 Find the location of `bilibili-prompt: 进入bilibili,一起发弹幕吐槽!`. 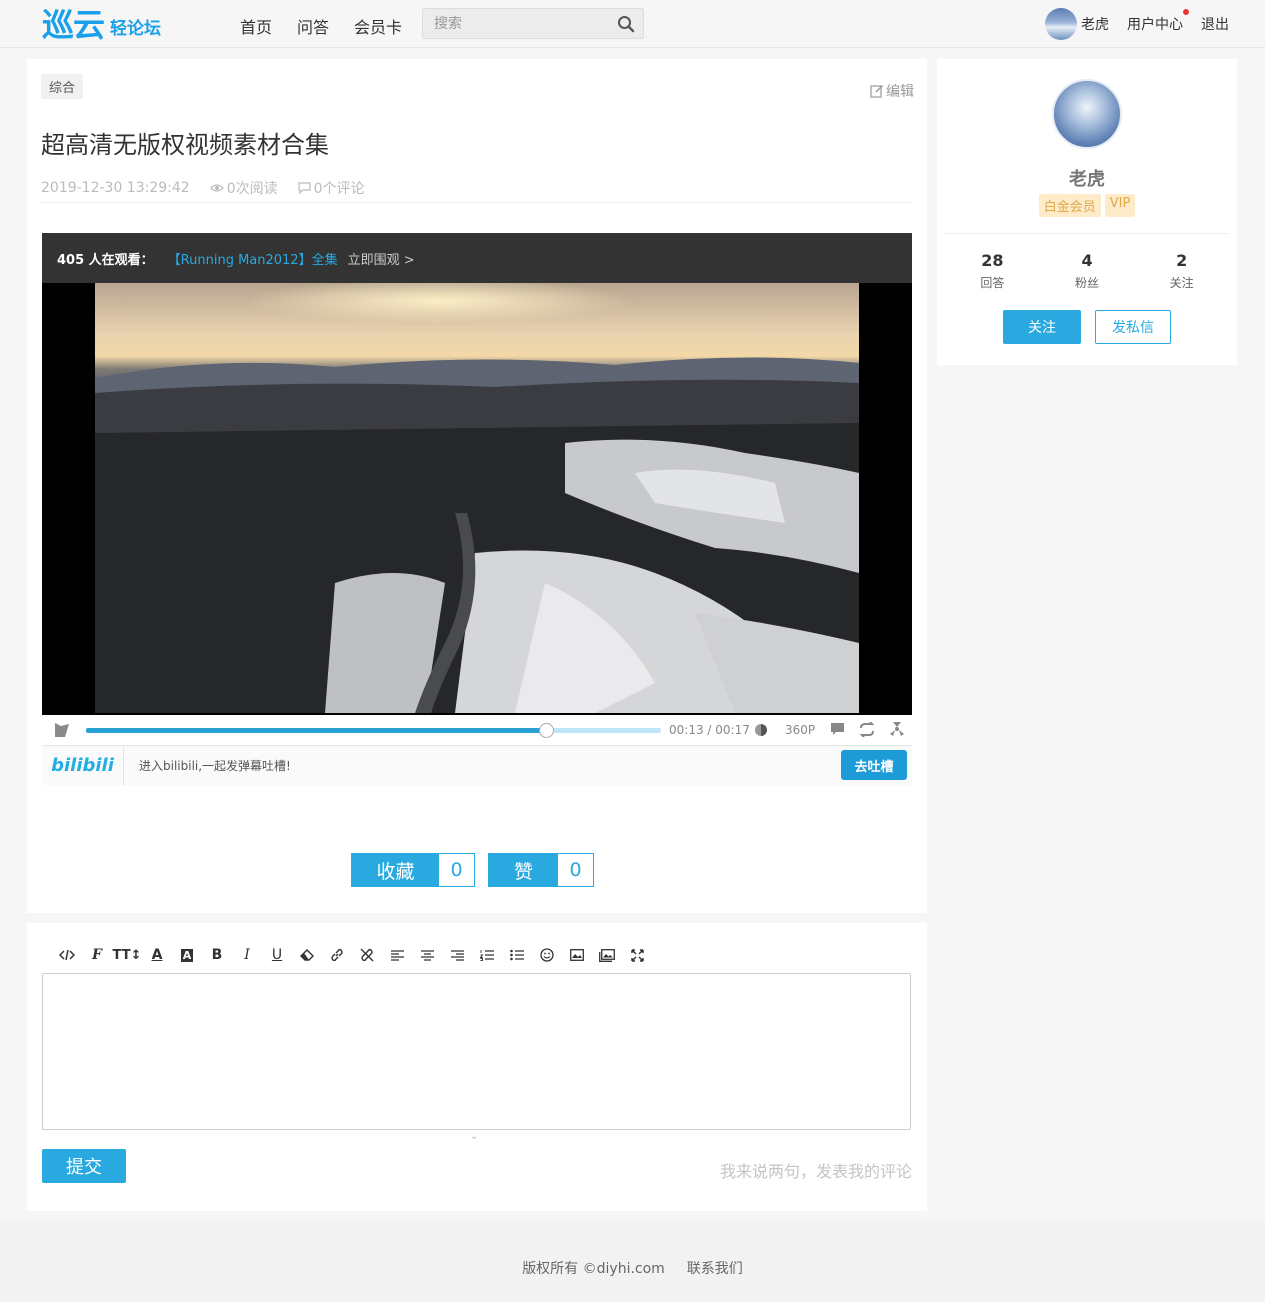

bilibili-prompt: 进入bilibili,一起发弹幕吐槽! is located at coordinates (215, 766).